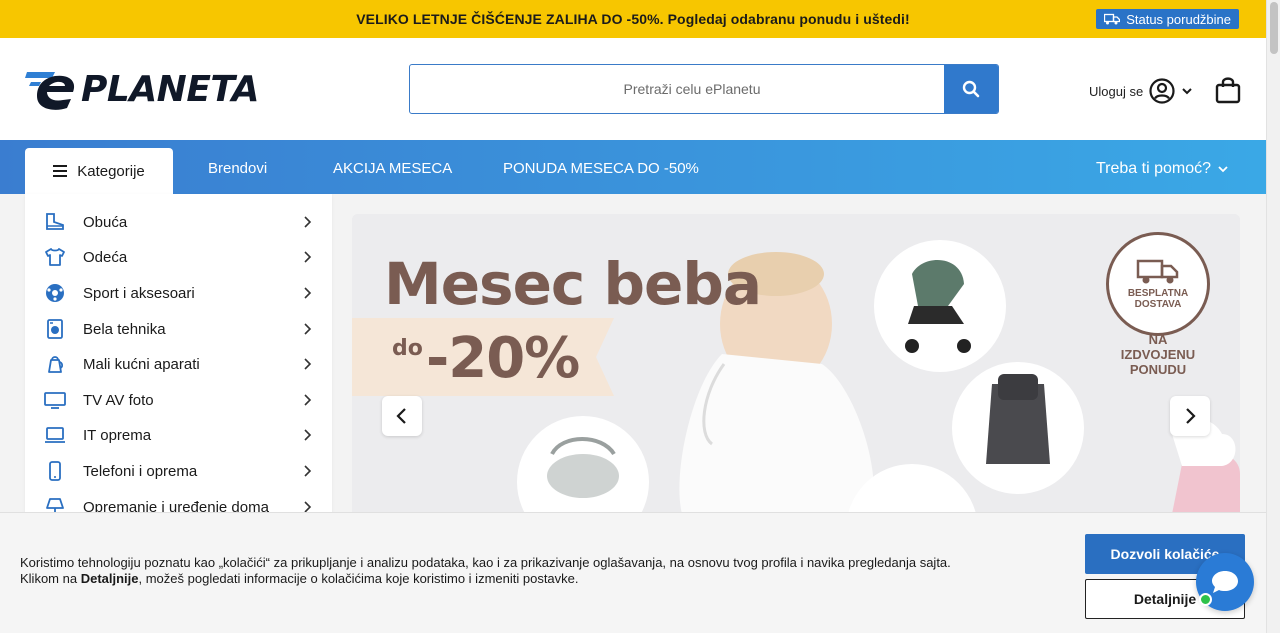 The width and height of the screenshot is (1280, 633). What do you see at coordinates (55, 257) in the screenshot?
I see `shirt-icon` at bounding box center [55, 257].